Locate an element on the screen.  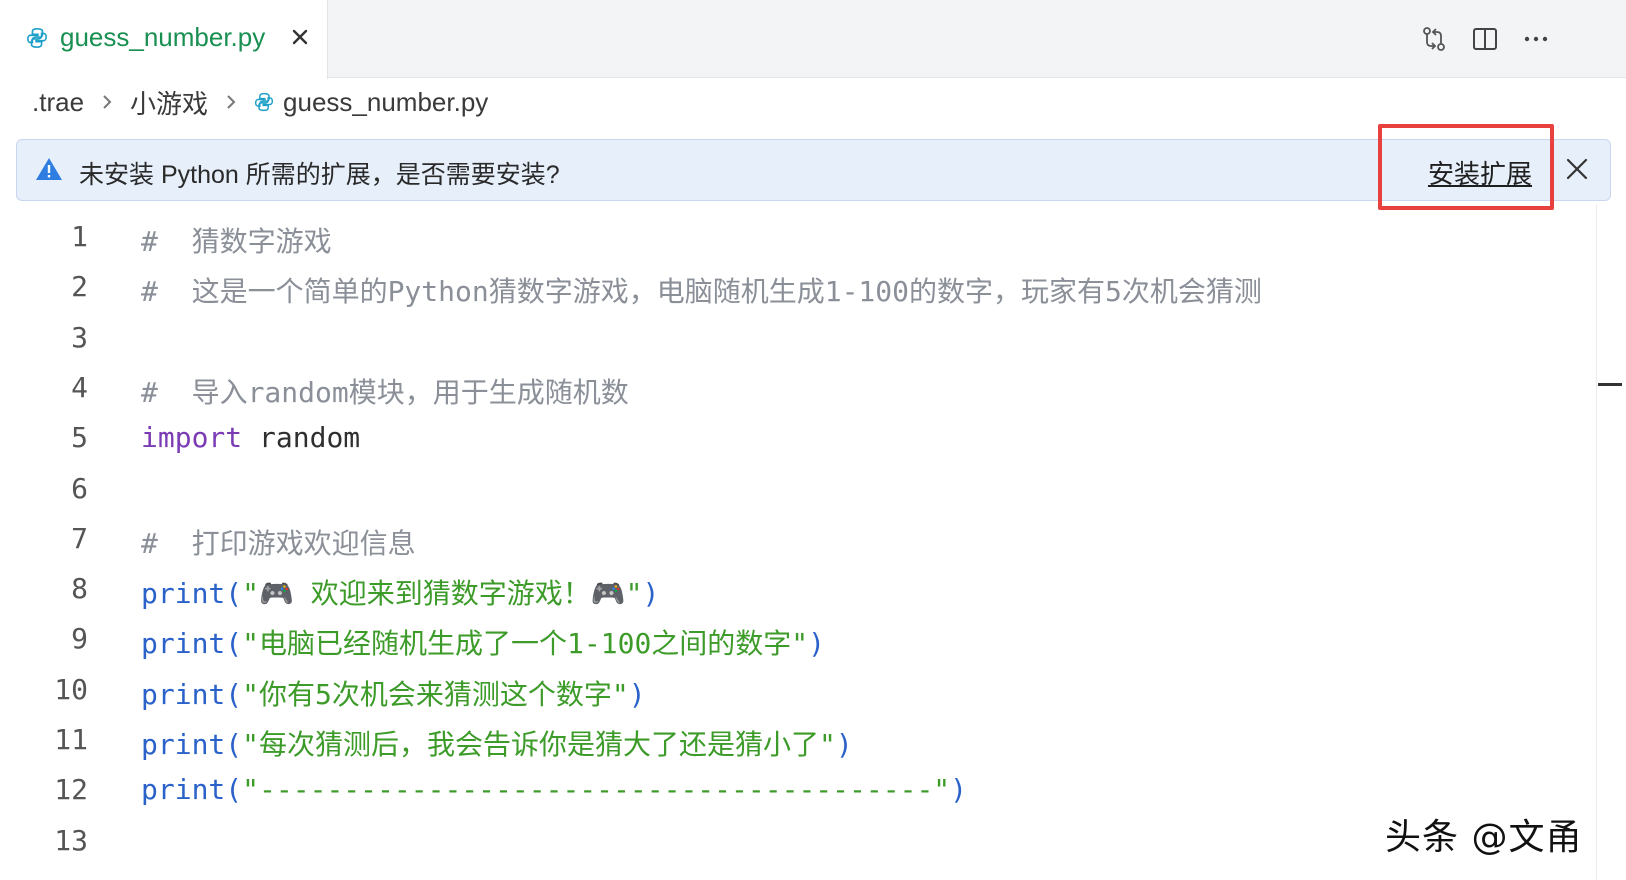
code-token: "电脑已经随机生成了一个1-100之间的数字" is located at coordinates (525, 644).